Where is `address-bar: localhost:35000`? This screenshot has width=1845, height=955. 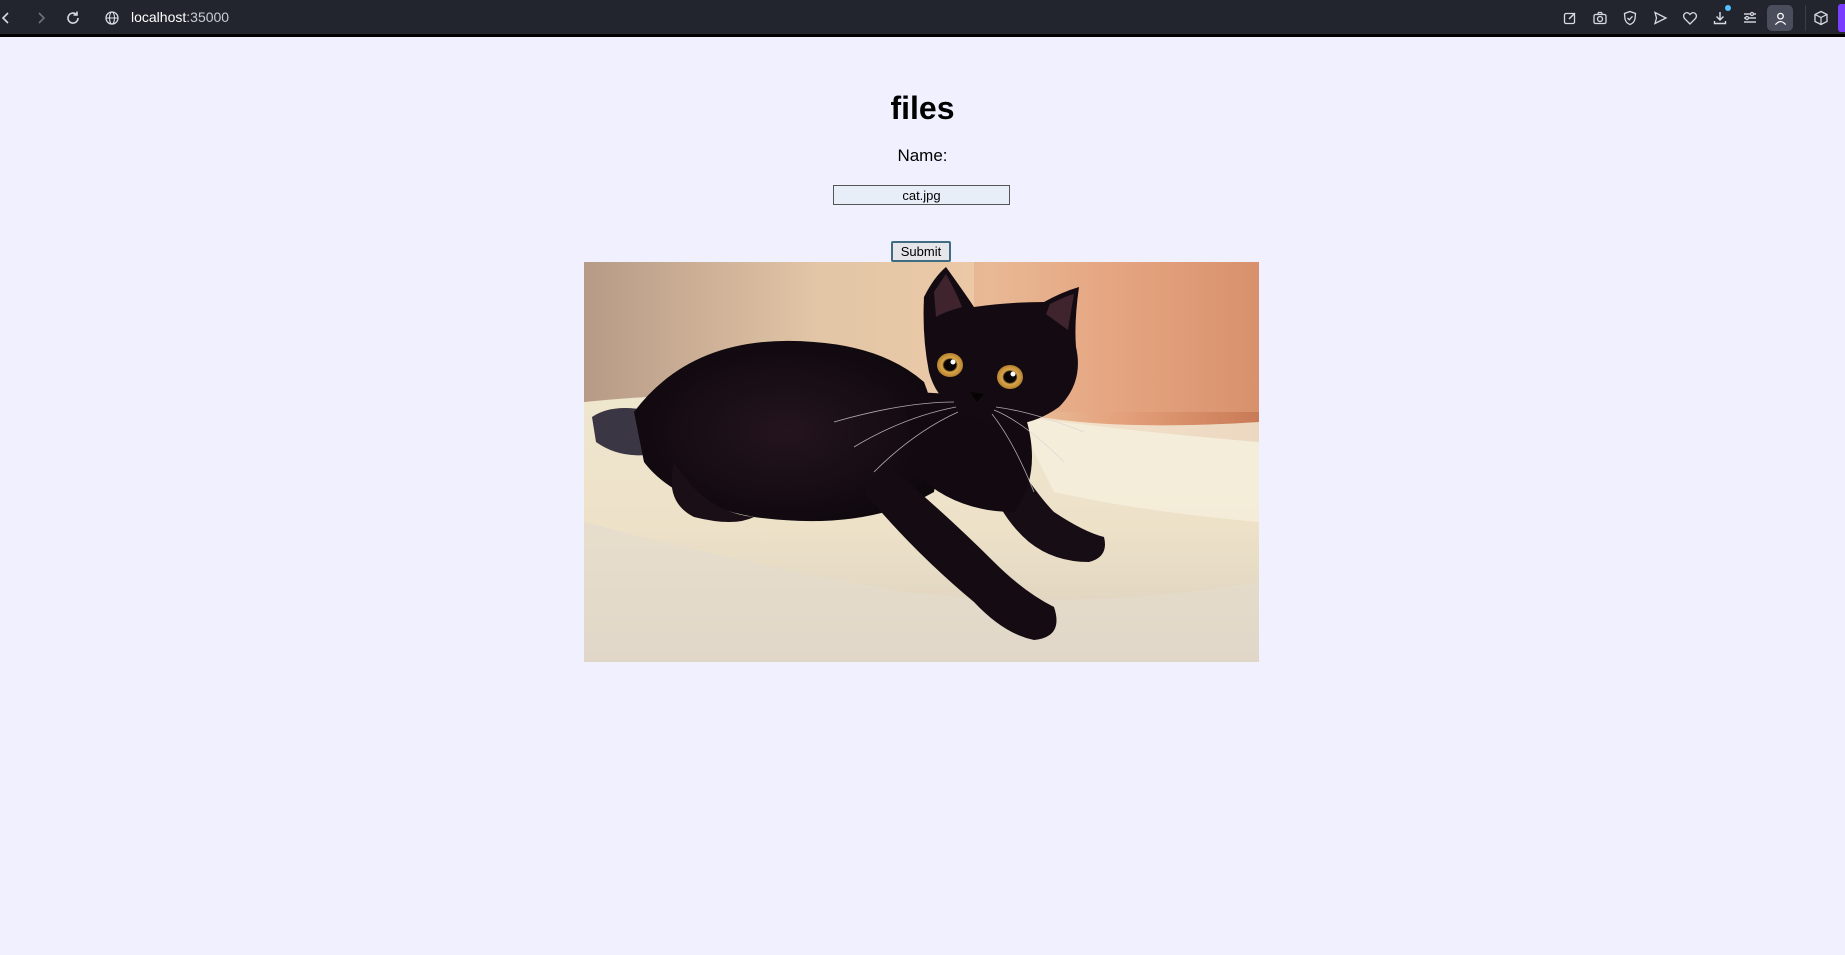 address-bar: localhost:35000 is located at coordinates (180, 17).